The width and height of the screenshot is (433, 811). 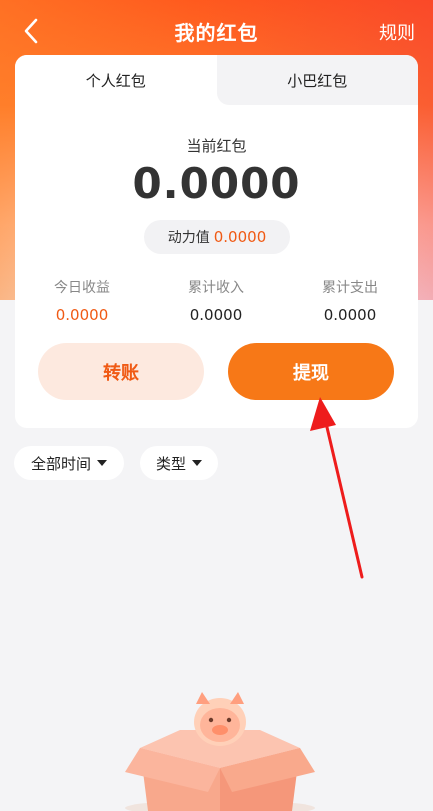 I want to click on stat-label: 今日收益, so click(x=82, y=288).